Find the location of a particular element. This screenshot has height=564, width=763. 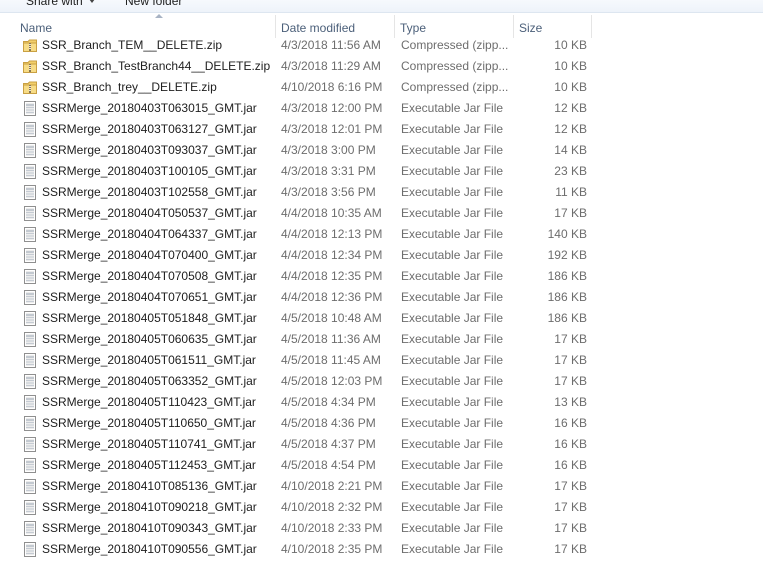

new-folder-label: New folder is located at coordinates (154, 4).